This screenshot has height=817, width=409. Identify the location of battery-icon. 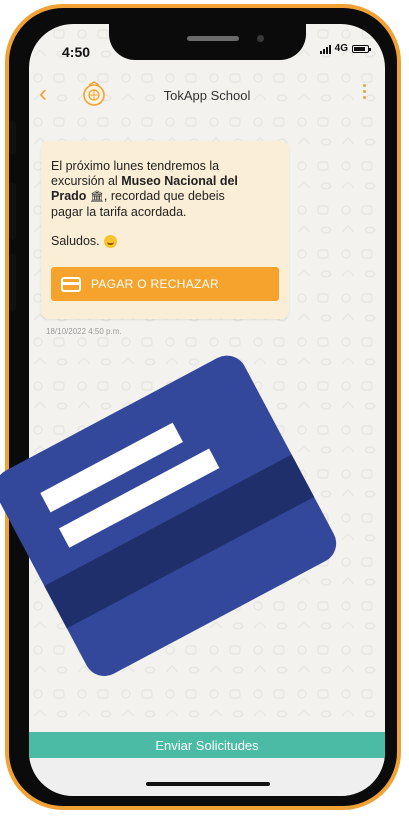
(361, 48).